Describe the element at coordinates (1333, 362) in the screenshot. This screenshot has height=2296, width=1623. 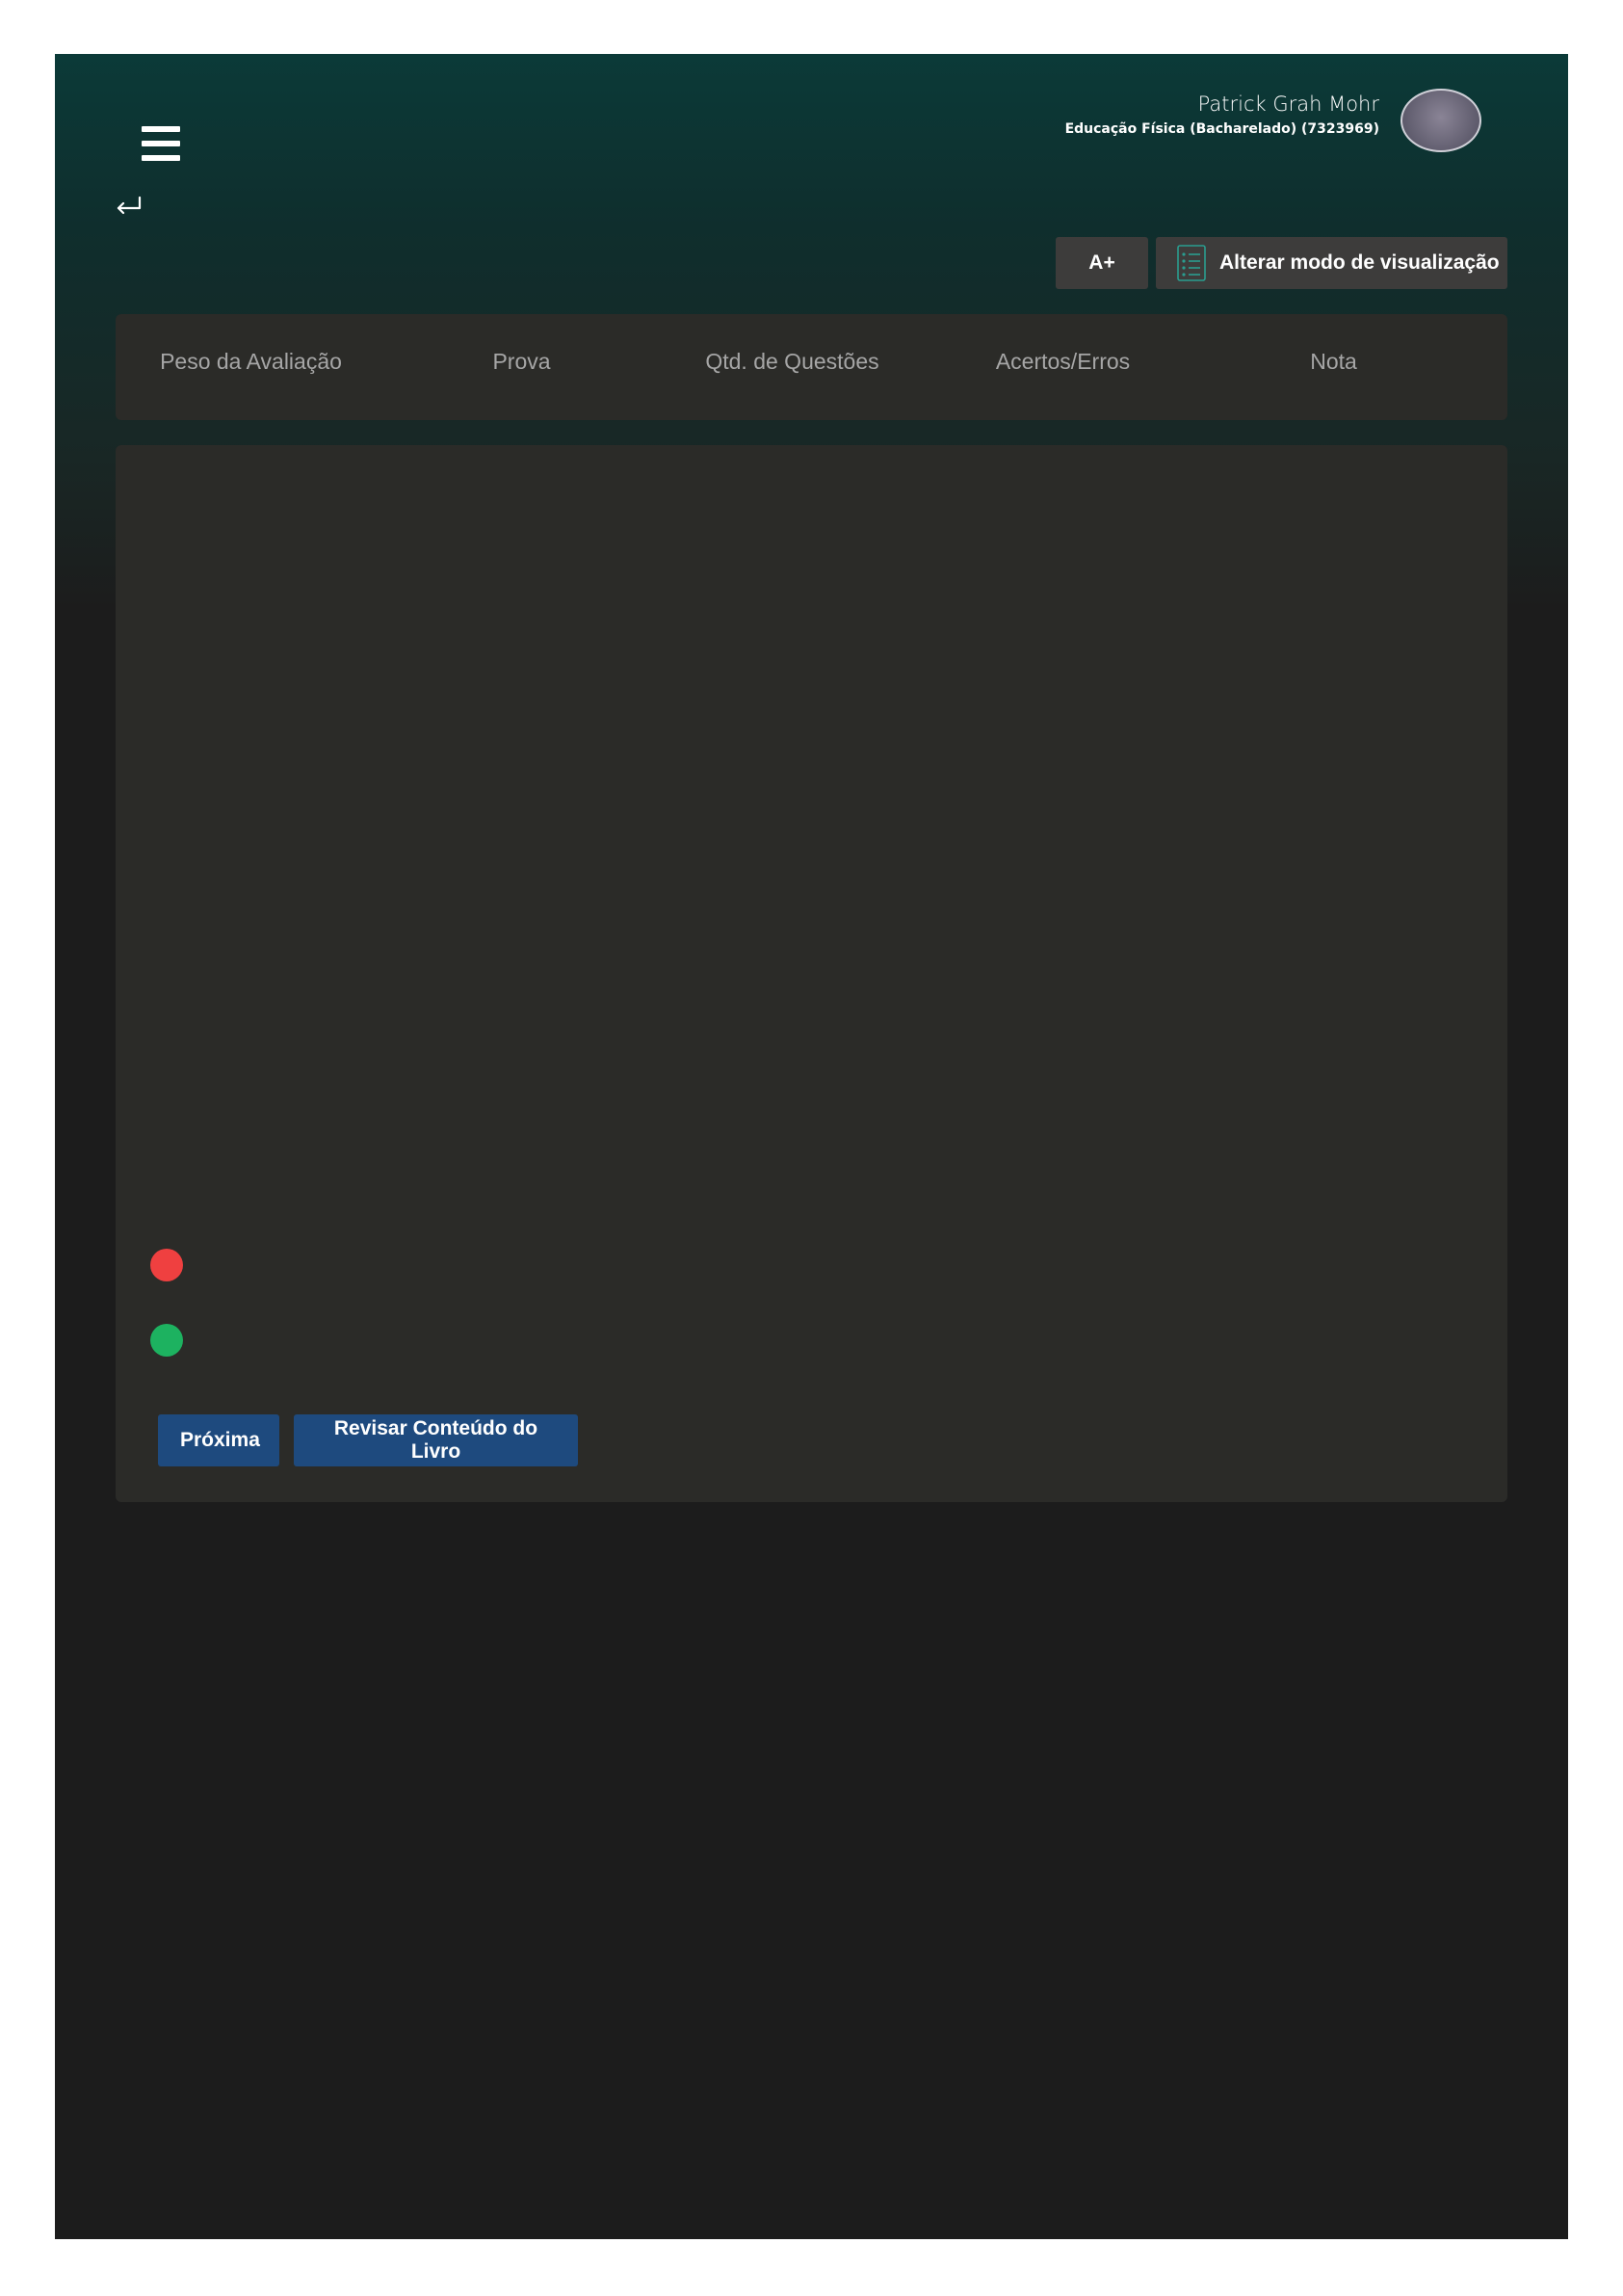
I see `column-grade: Nota` at that location.